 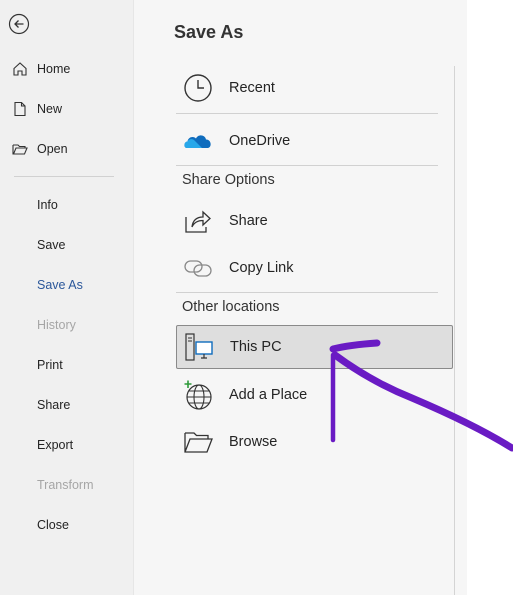 I want to click on folder-browse-icon, so click(x=198, y=442).